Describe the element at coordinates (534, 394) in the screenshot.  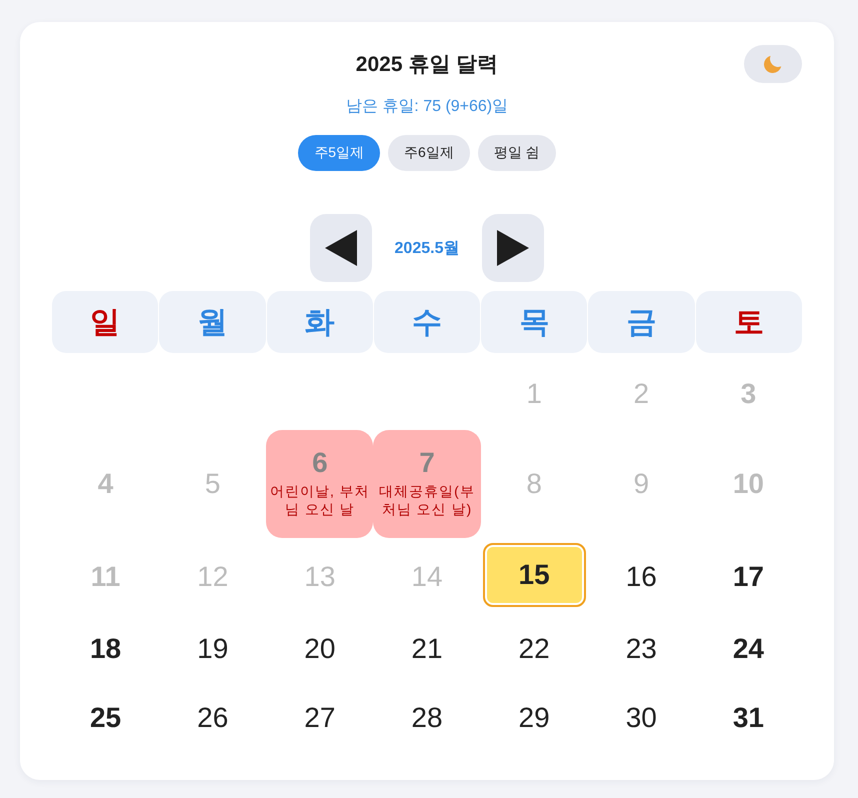
I see `day-number: 1` at that location.